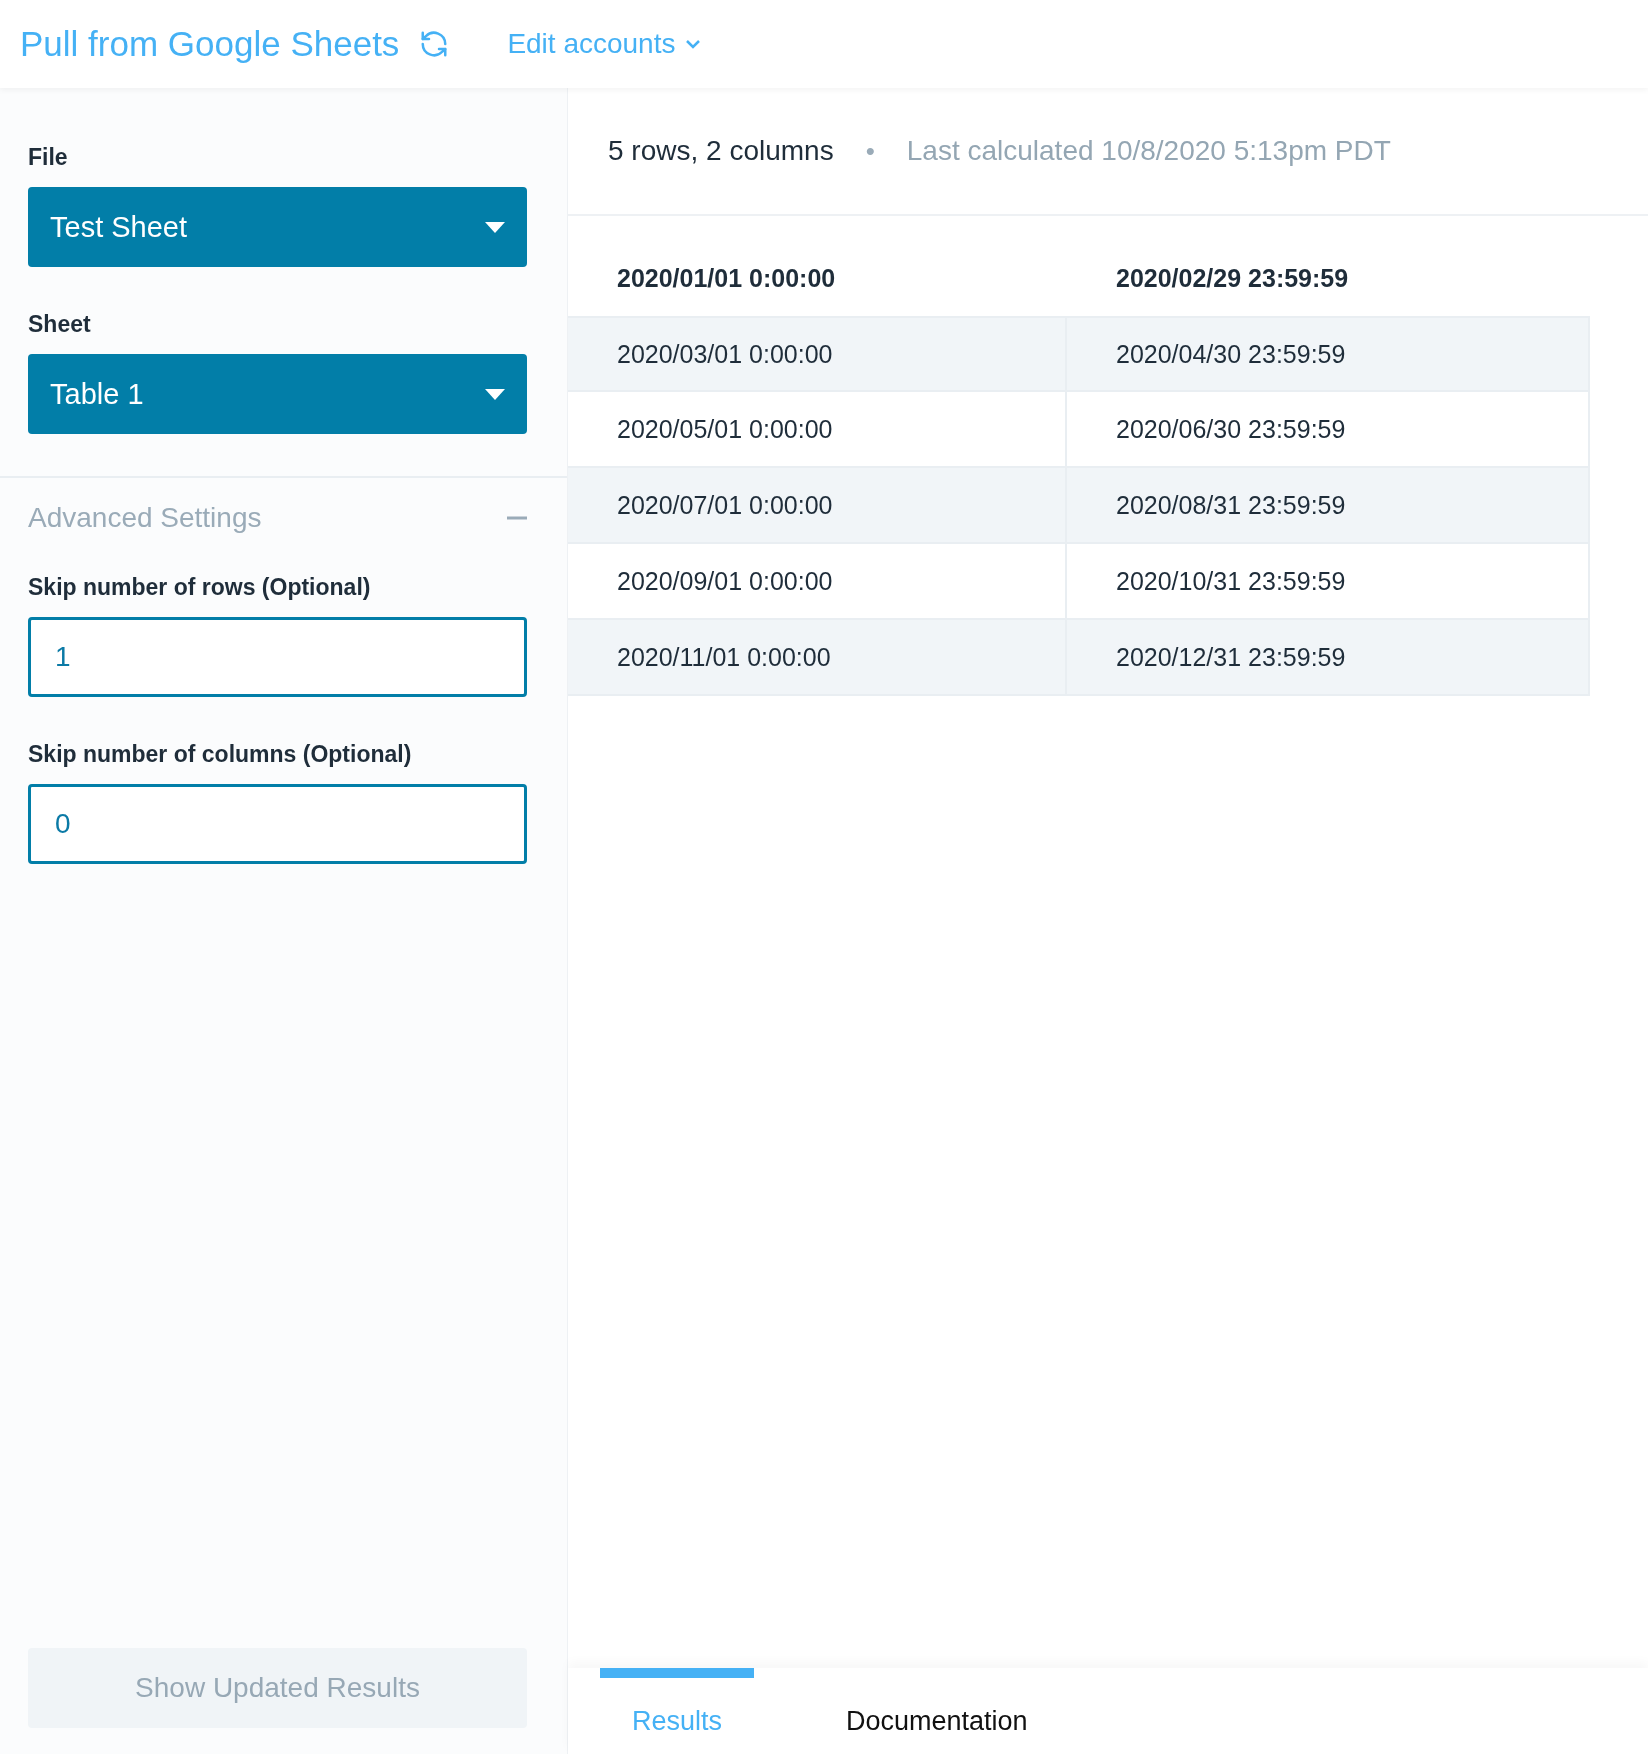 The height and width of the screenshot is (1754, 1648). I want to click on section-title: Advanced Settings, so click(145, 518).